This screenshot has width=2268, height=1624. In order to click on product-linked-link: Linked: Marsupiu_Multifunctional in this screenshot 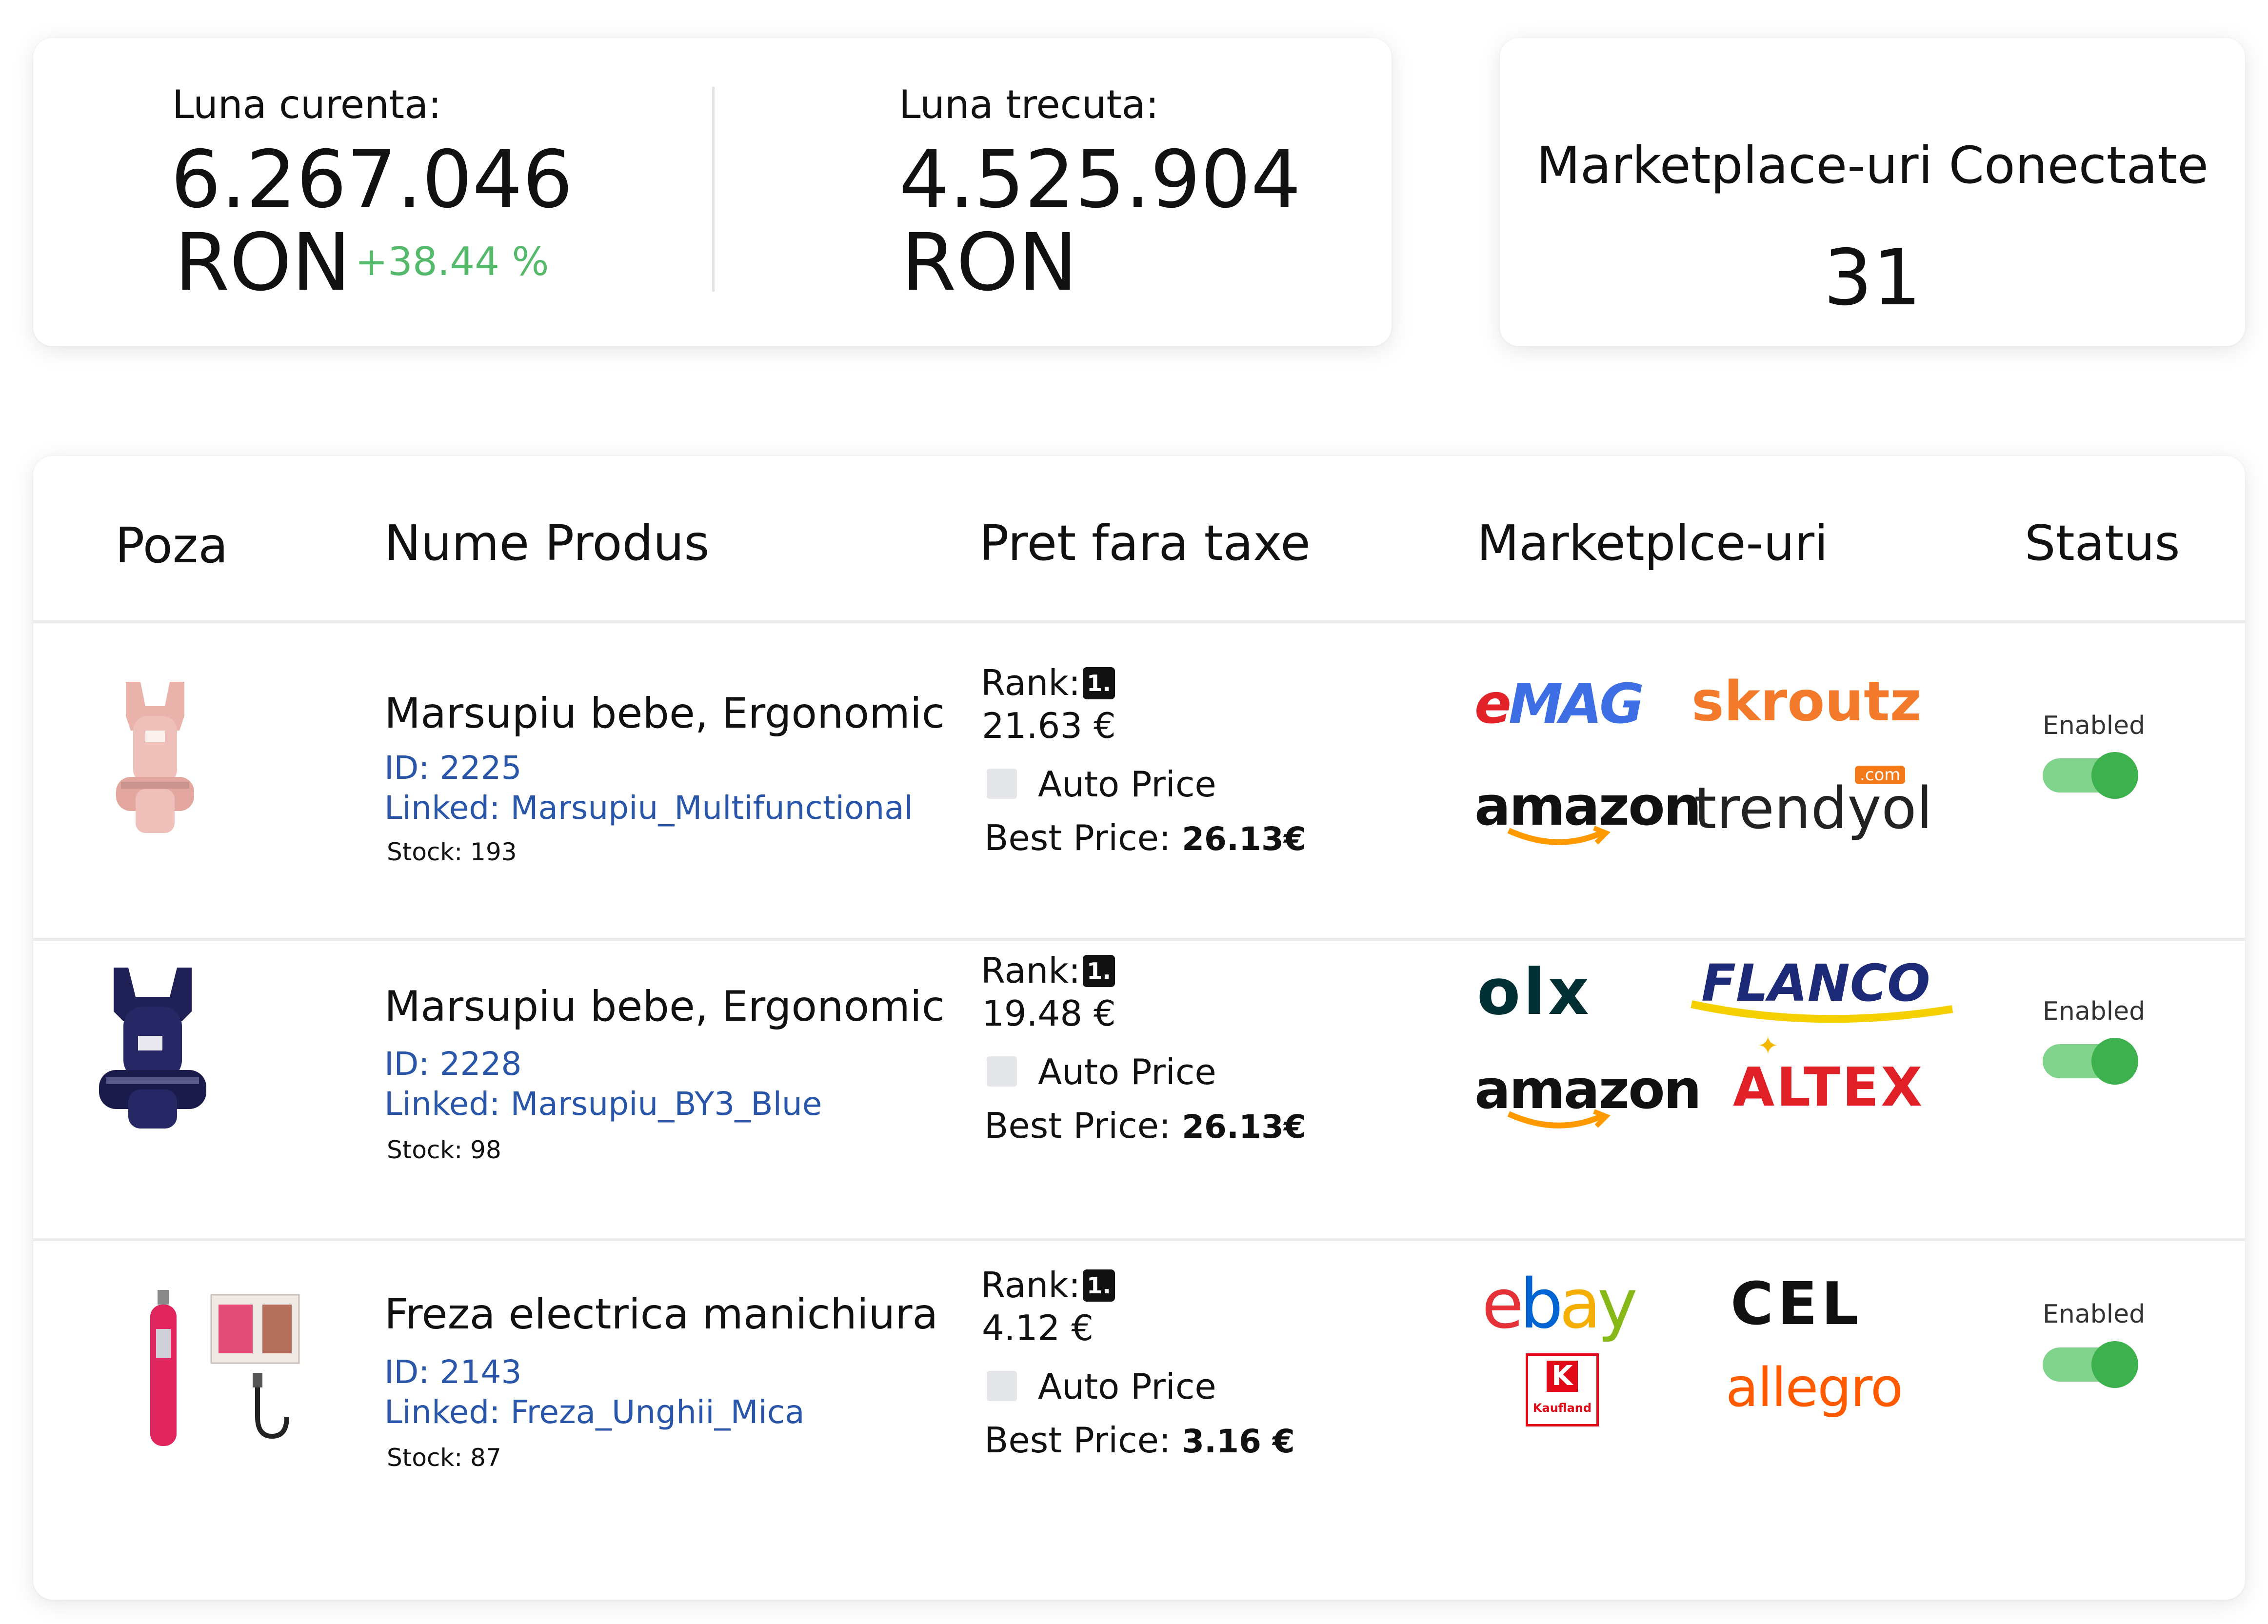, I will do `click(648, 808)`.